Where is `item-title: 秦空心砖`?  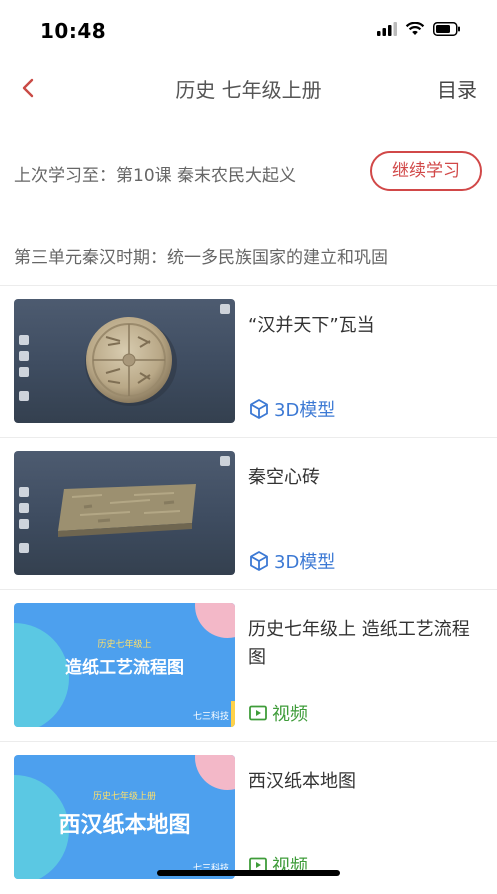
item-title: 秦空心砖 is located at coordinates (284, 477).